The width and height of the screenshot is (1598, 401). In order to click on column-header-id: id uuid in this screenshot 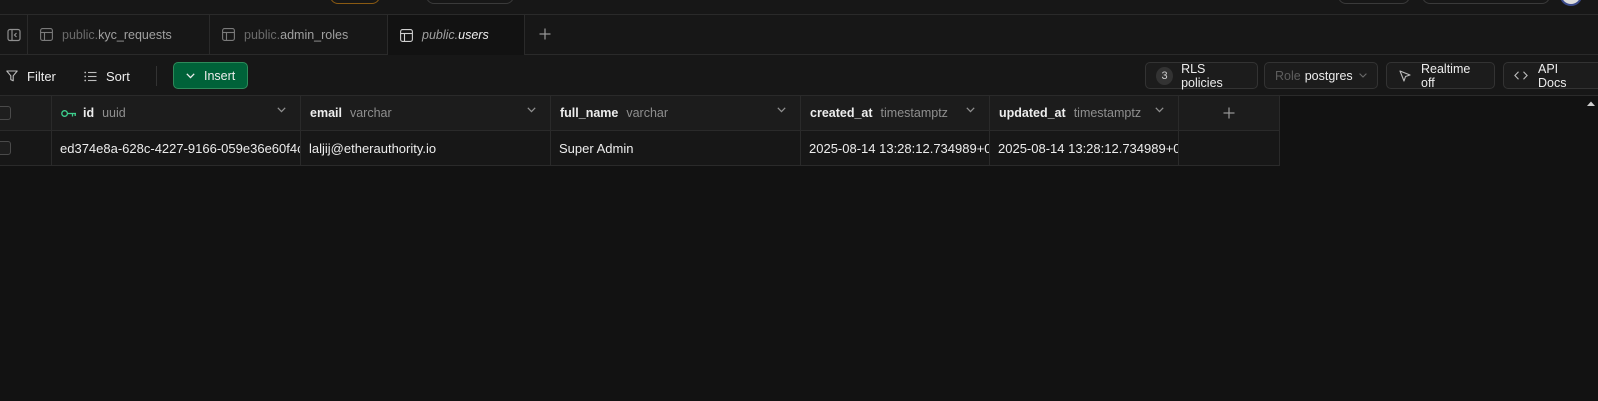, I will do `click(176, 113)`.